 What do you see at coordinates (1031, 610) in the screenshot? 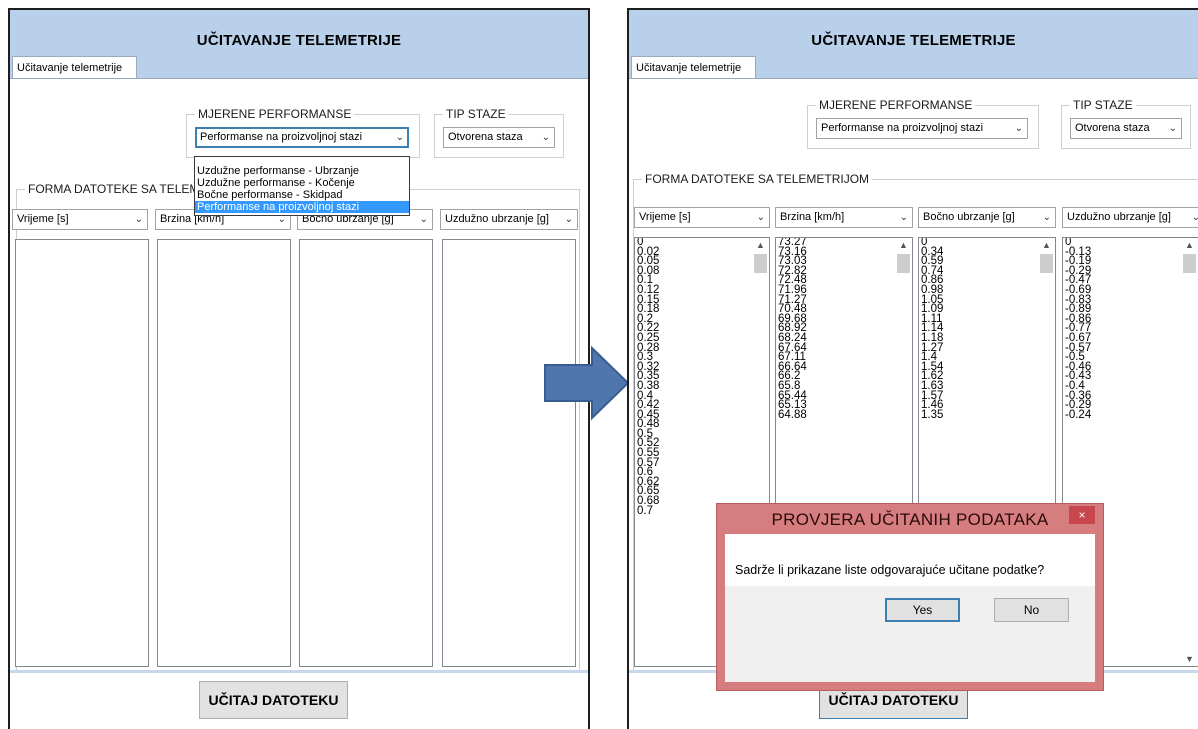
I see `no-button: No` at bounding box center [1031, 610].